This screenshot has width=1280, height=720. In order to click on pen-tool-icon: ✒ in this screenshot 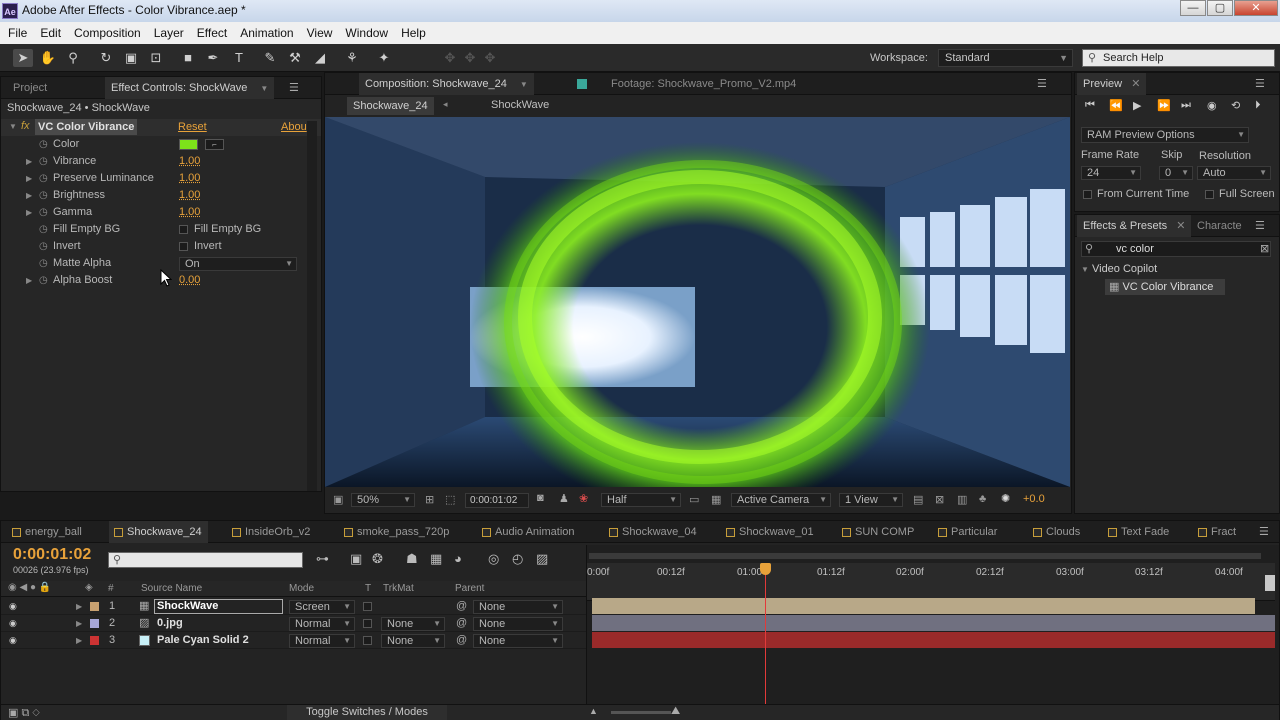, I will do `click(213, 58)`.